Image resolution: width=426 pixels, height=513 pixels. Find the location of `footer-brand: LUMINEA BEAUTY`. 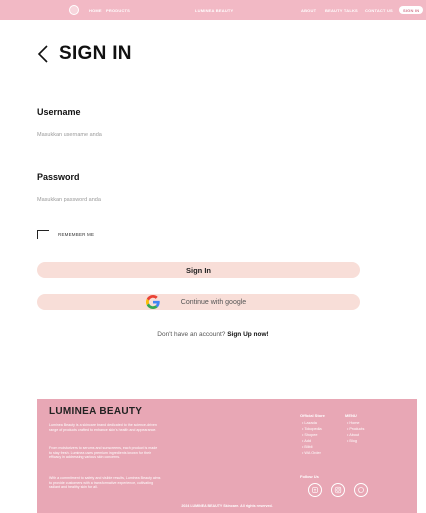

footer-brand: LUMINEA BEAUTY is located at coordinates (96, 411).